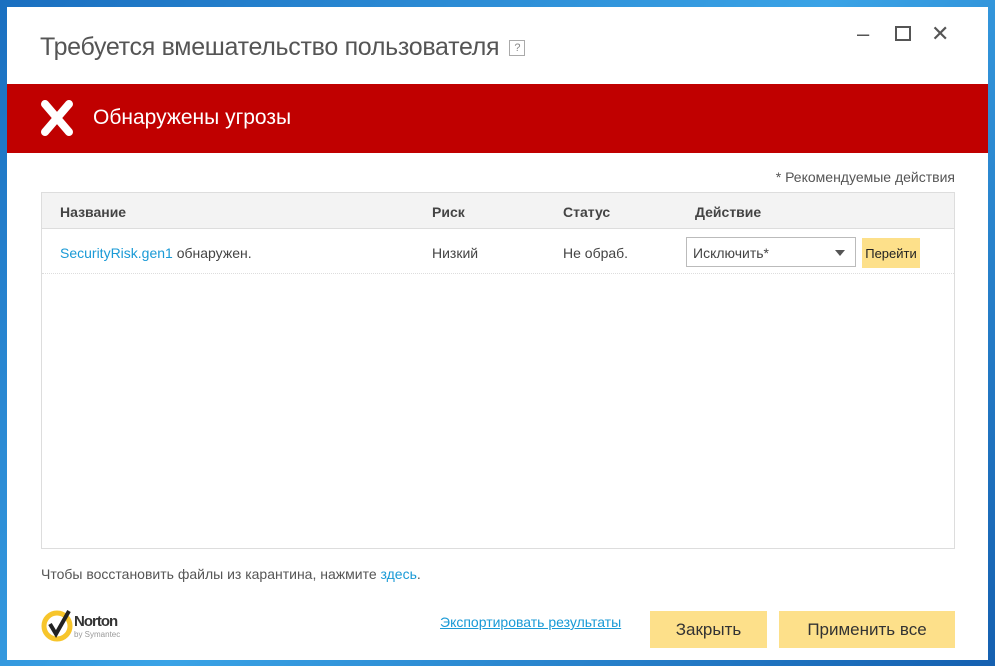 The image size is (995, 666). What do you see at coordinates (497, 118) in the screenshot?
I see `threat-banner: Обнаружены угрозы` at bounding box center [497, 118].